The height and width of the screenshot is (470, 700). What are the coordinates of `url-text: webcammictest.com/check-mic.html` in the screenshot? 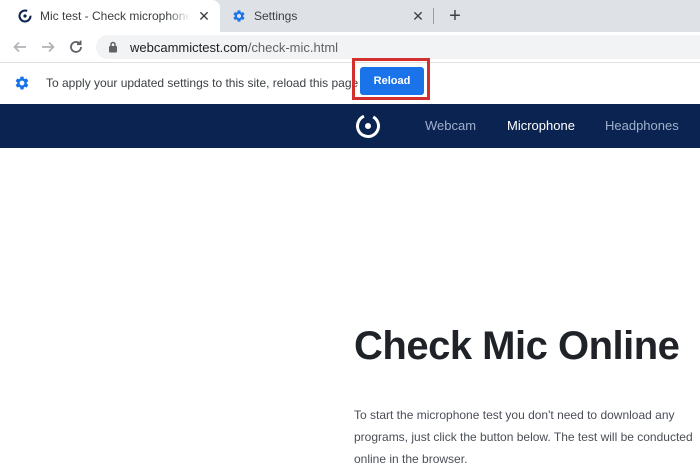 It's located at (234, 47).